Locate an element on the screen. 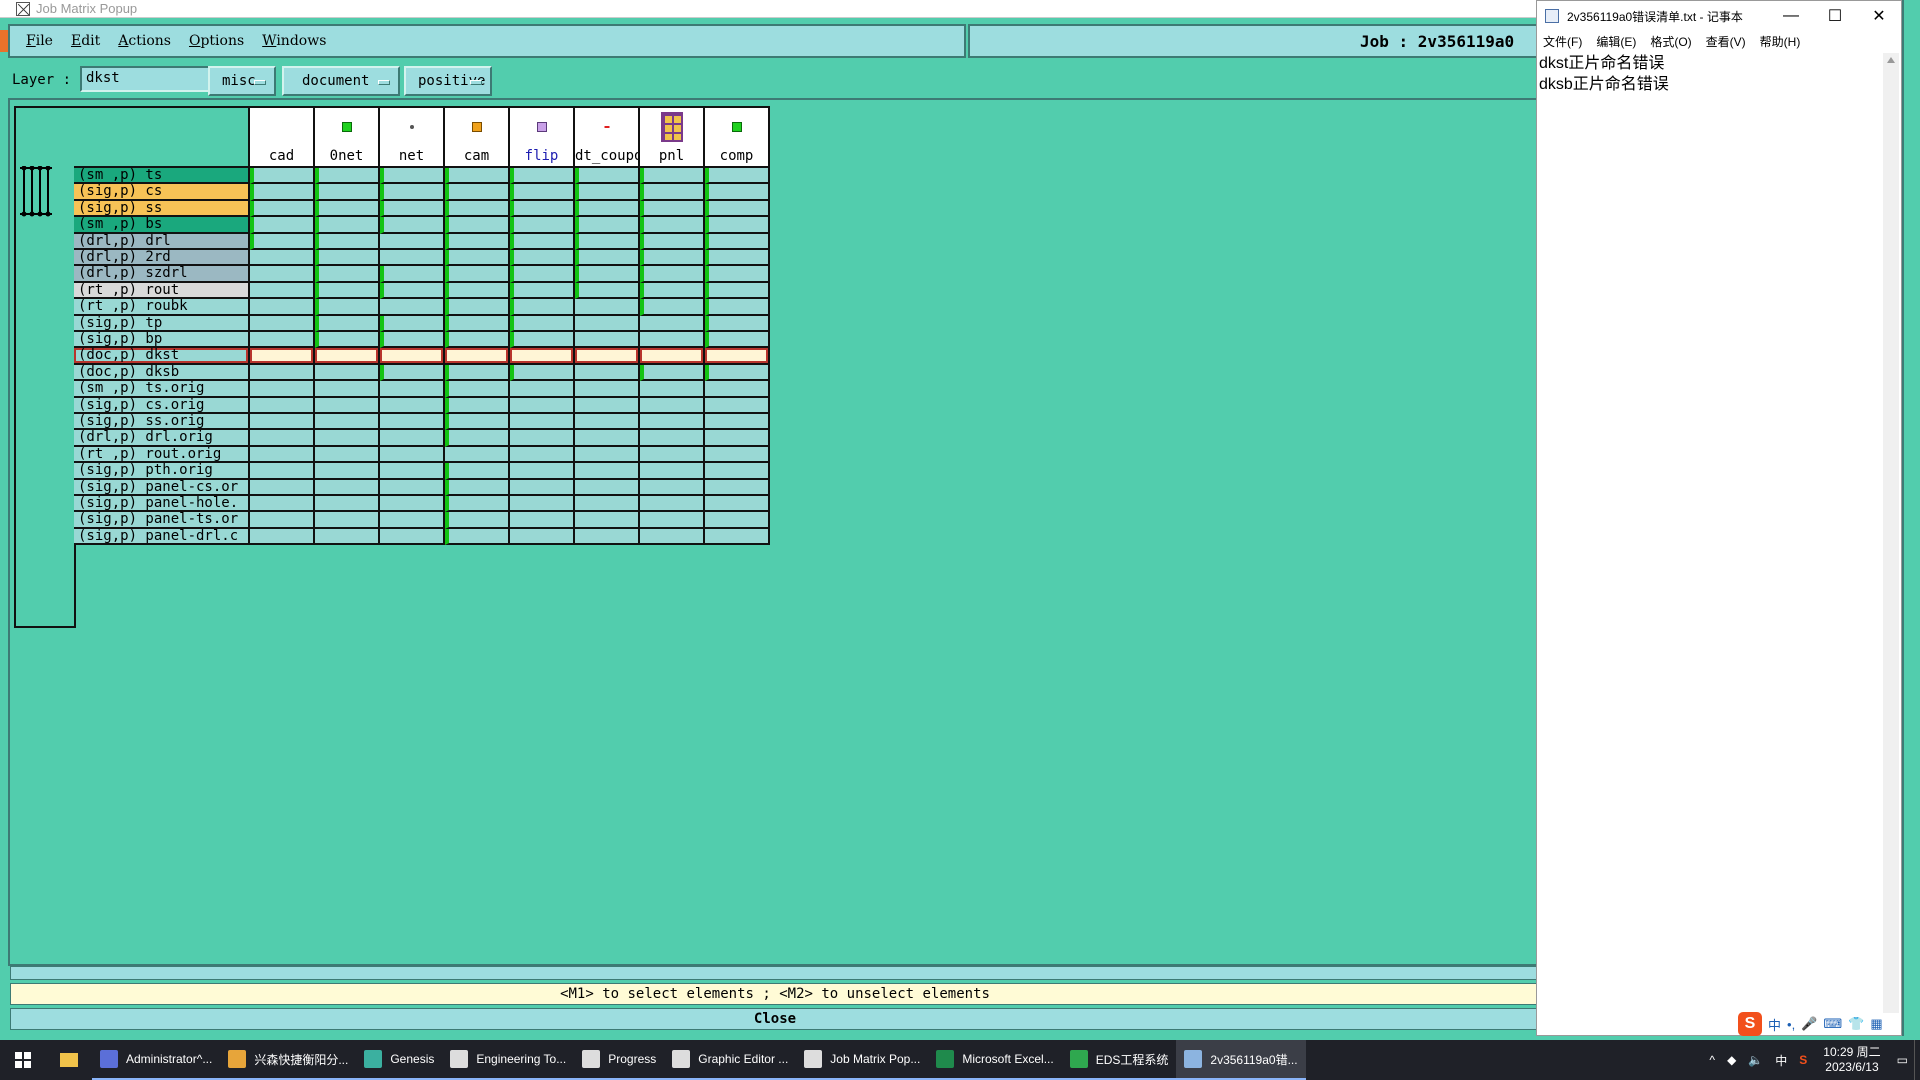 This screenshot has width=1920, height=1080. layer-row-label: (rt ,p) rout.orig is located at coordinates (162, 455).